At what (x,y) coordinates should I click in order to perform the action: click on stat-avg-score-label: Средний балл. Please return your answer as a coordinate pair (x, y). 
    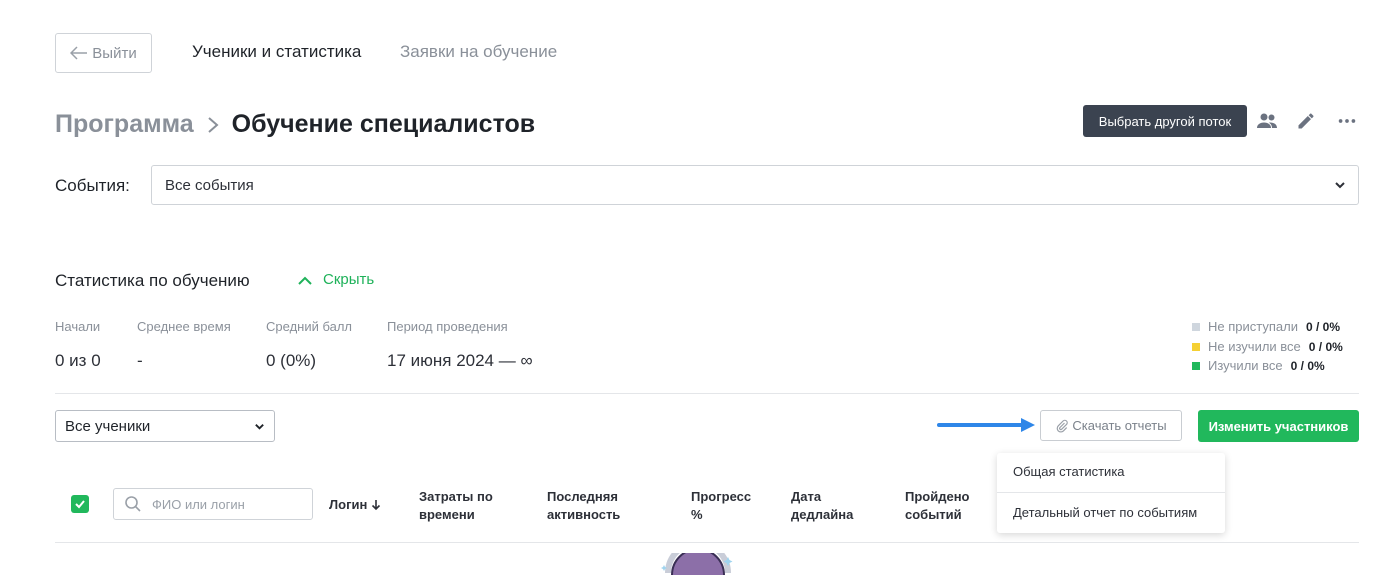
    Looking at the image, I should click on (309, 326).